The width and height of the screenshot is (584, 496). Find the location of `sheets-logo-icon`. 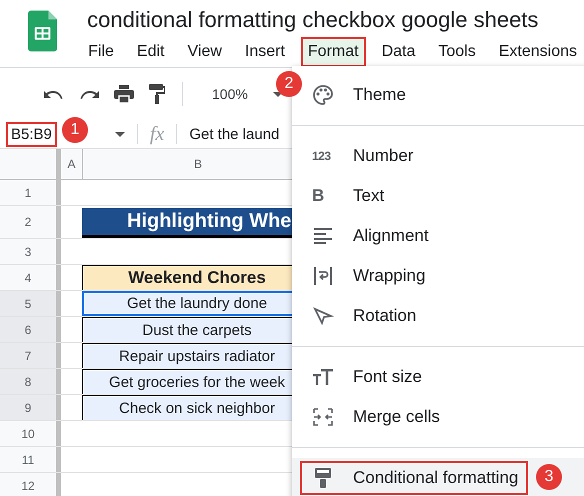

sheets-logo-icon is located at coordinates (43, 31).